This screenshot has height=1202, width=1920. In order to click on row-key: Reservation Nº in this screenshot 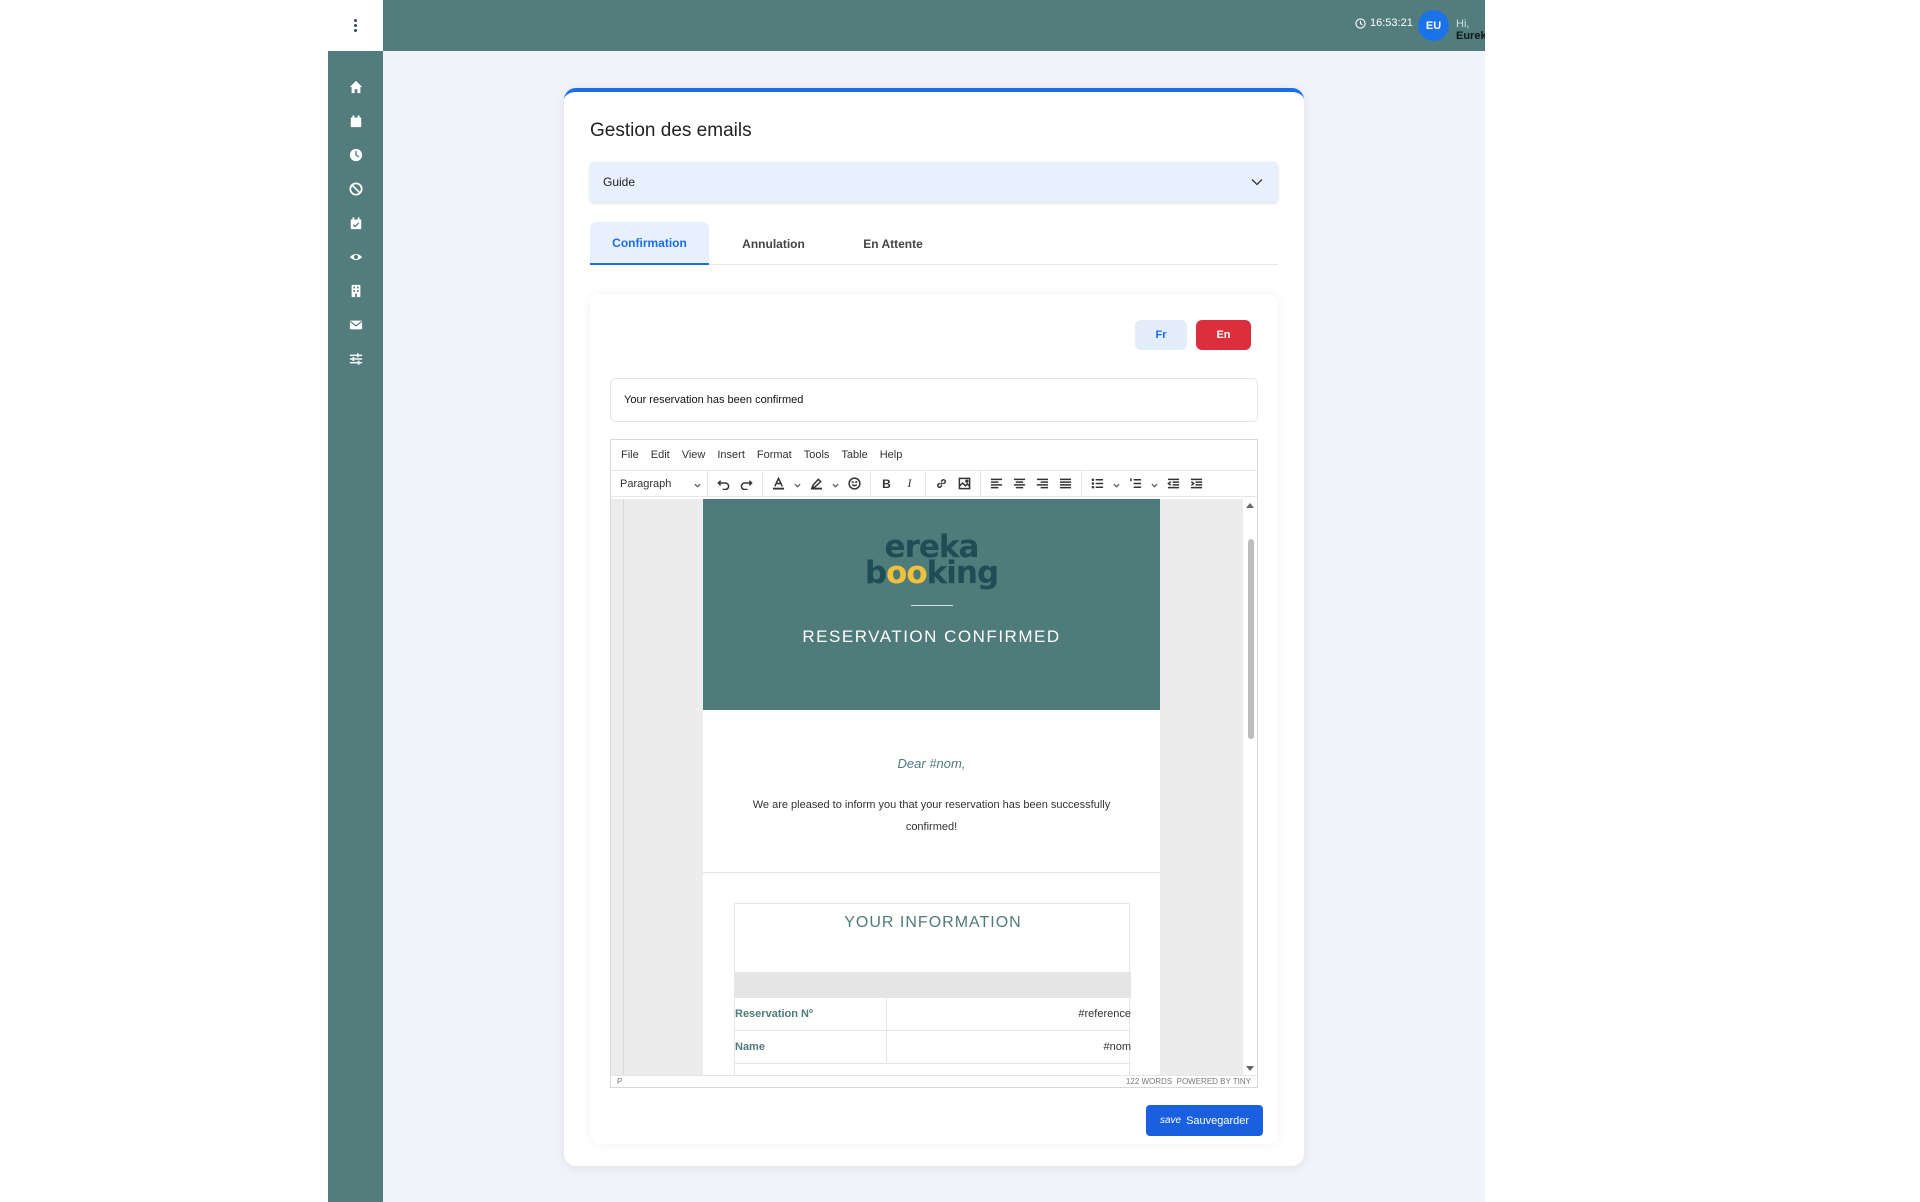, I will do `click(774, 1014)`.